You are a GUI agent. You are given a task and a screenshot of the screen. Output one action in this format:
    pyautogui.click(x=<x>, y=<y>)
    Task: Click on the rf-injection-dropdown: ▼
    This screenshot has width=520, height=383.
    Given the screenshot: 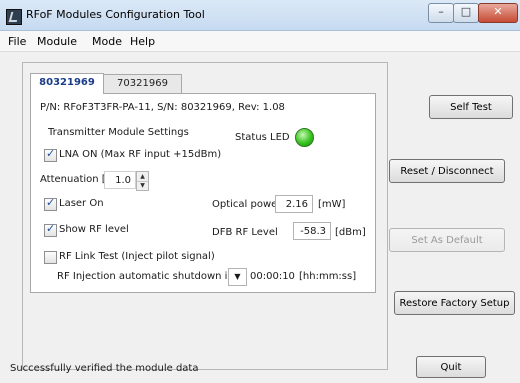 What is the action you would take?
    pyautogui.click(x=237, y=277)
    